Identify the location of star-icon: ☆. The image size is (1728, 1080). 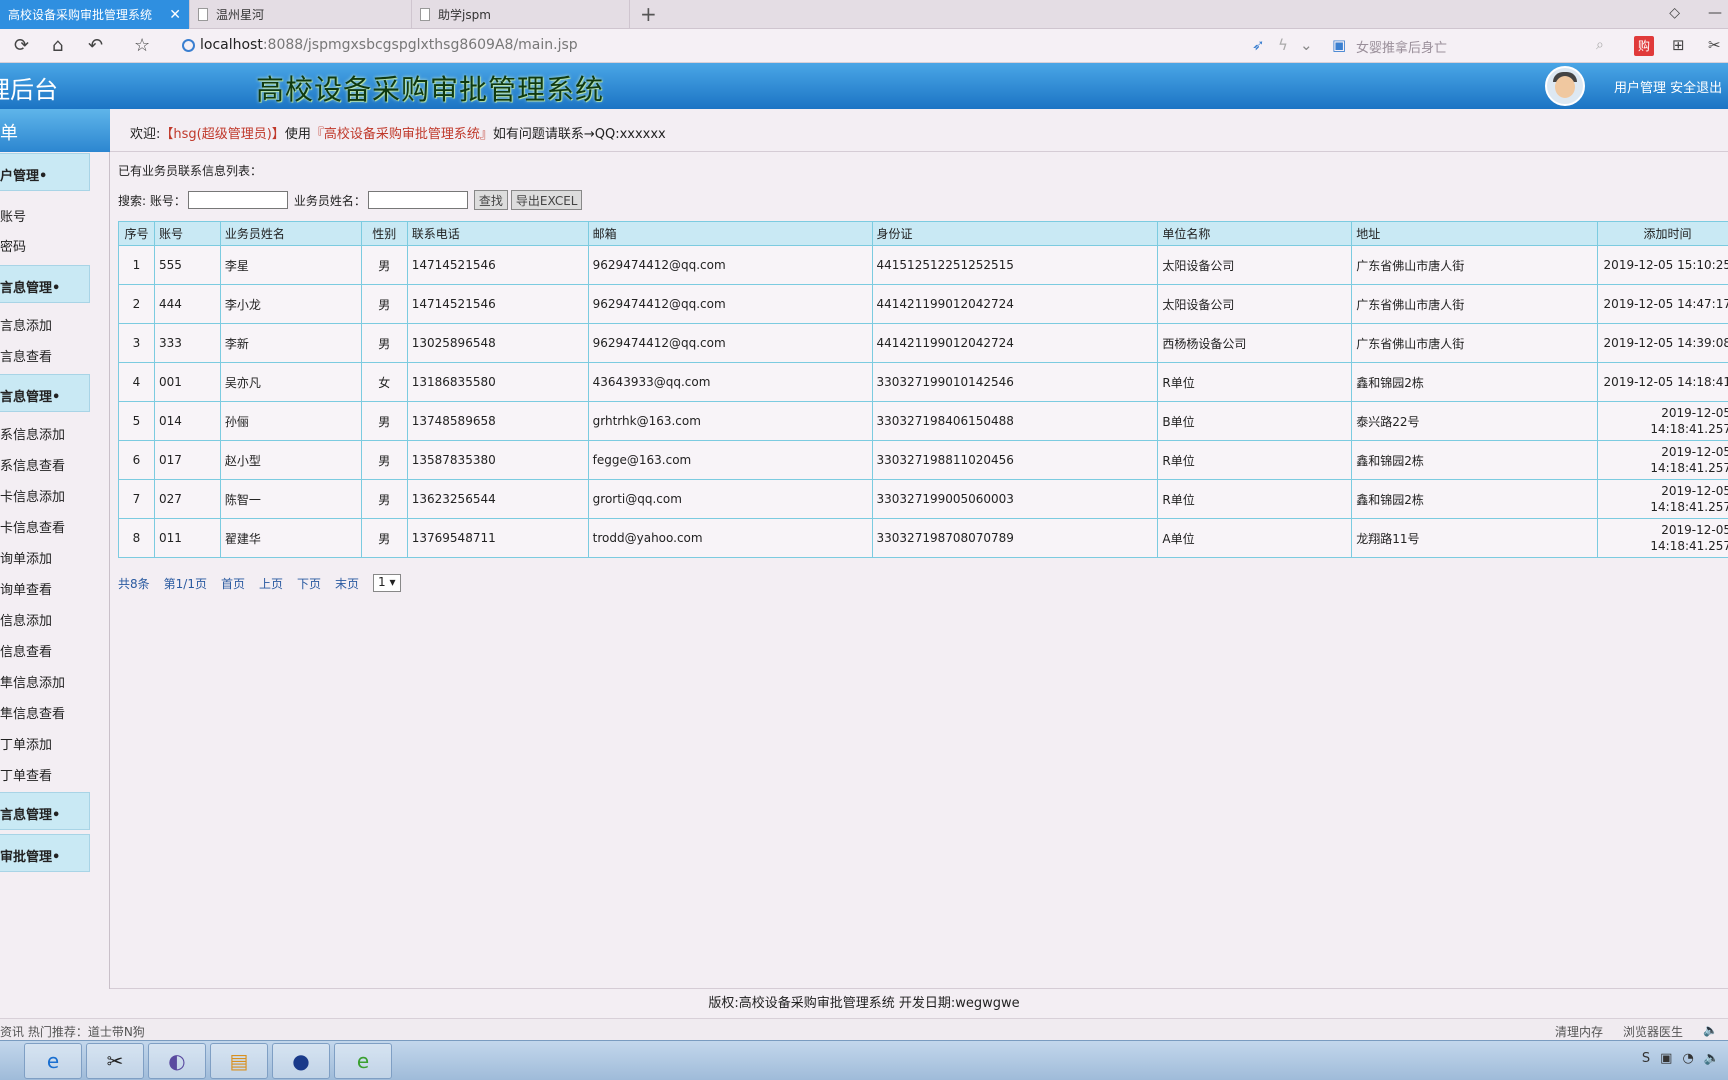
(142, 45).